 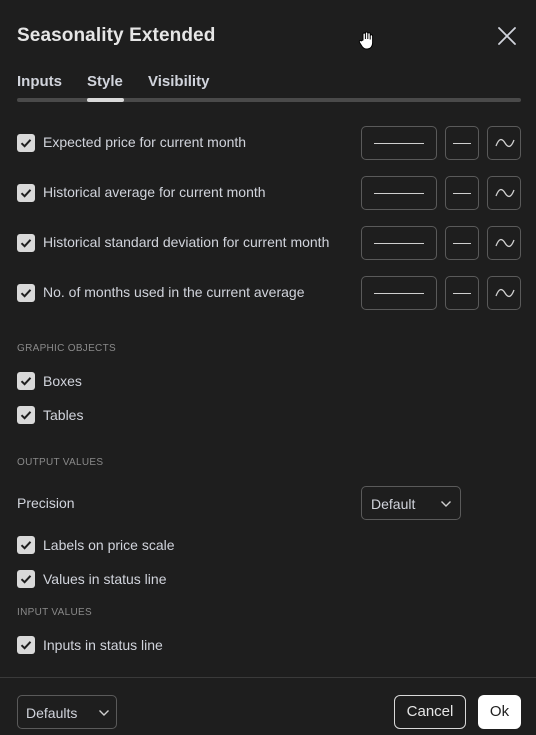 What do you see at coordinates (366, 40) in the screenshot?
I see `hand-cursor-icon` at bounding box center [366, 40].